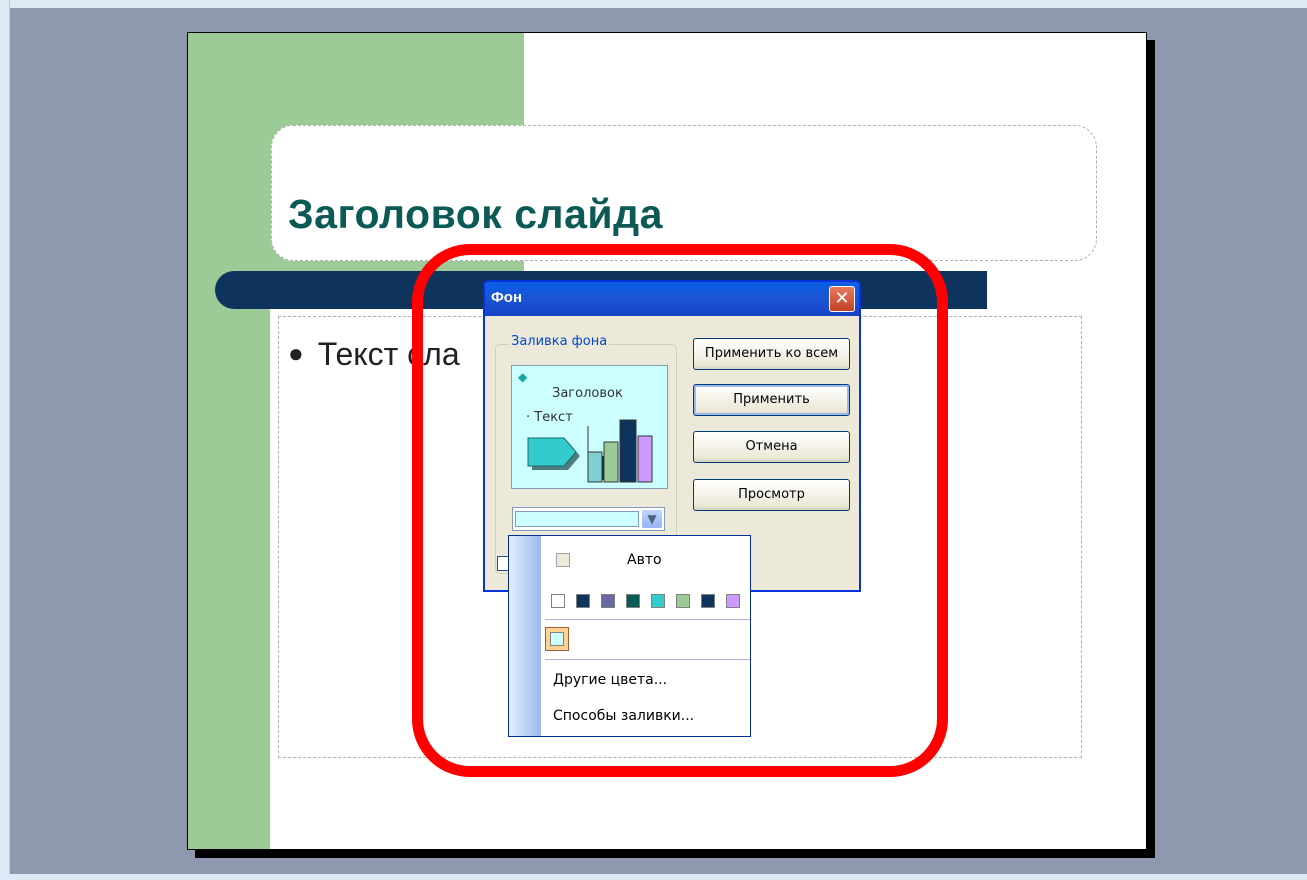 The image size is (1307, 880). What do you see at coordinates (653, 4) in the screenshot?
I see `window-frame-top` at bounding box center [653, 4].